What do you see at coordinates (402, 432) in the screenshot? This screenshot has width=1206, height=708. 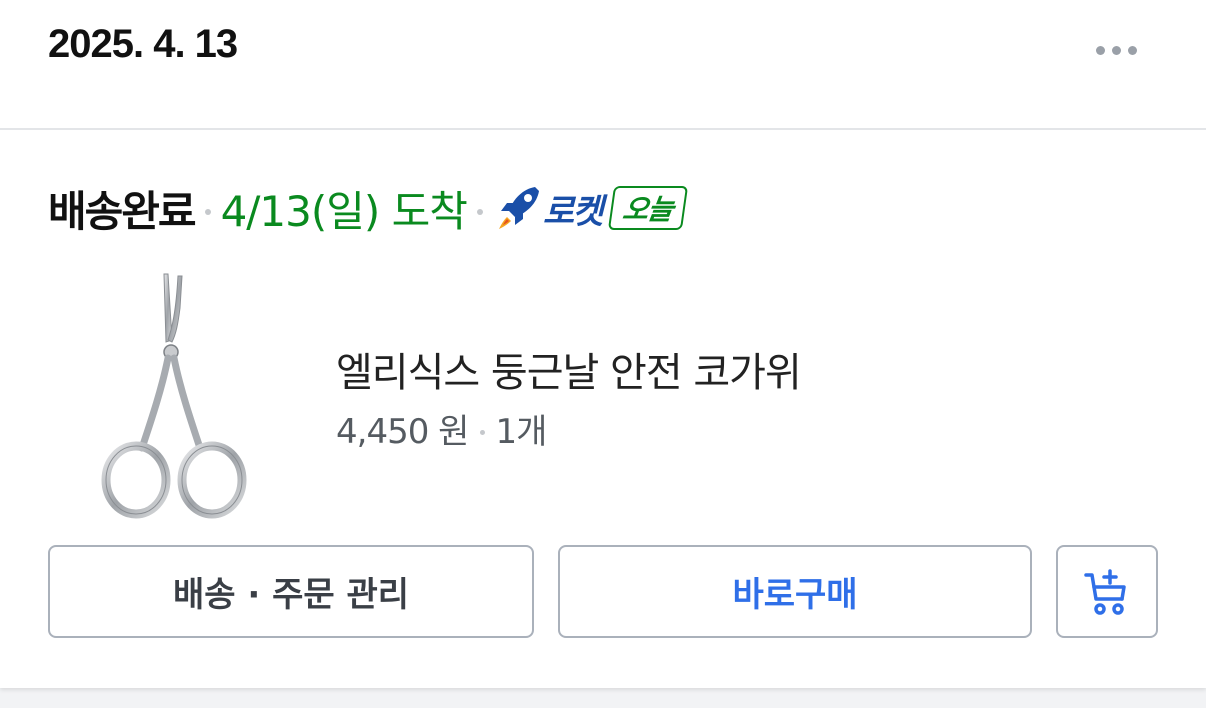 I see `product-price: 4,450 원` at bounding box center [402, 432].